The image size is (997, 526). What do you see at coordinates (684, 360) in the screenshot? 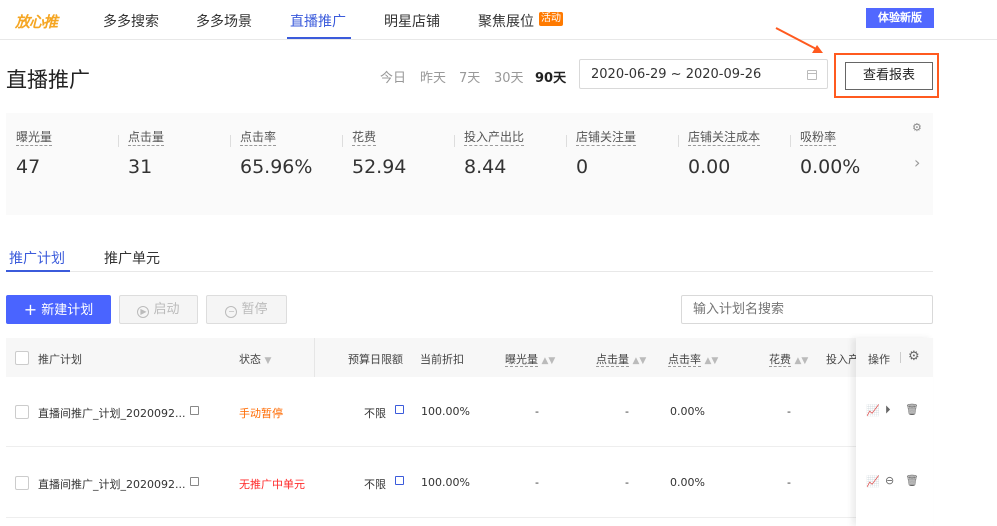
I see `th-ctr-label: 点击率` at bounding box center [684, 360].